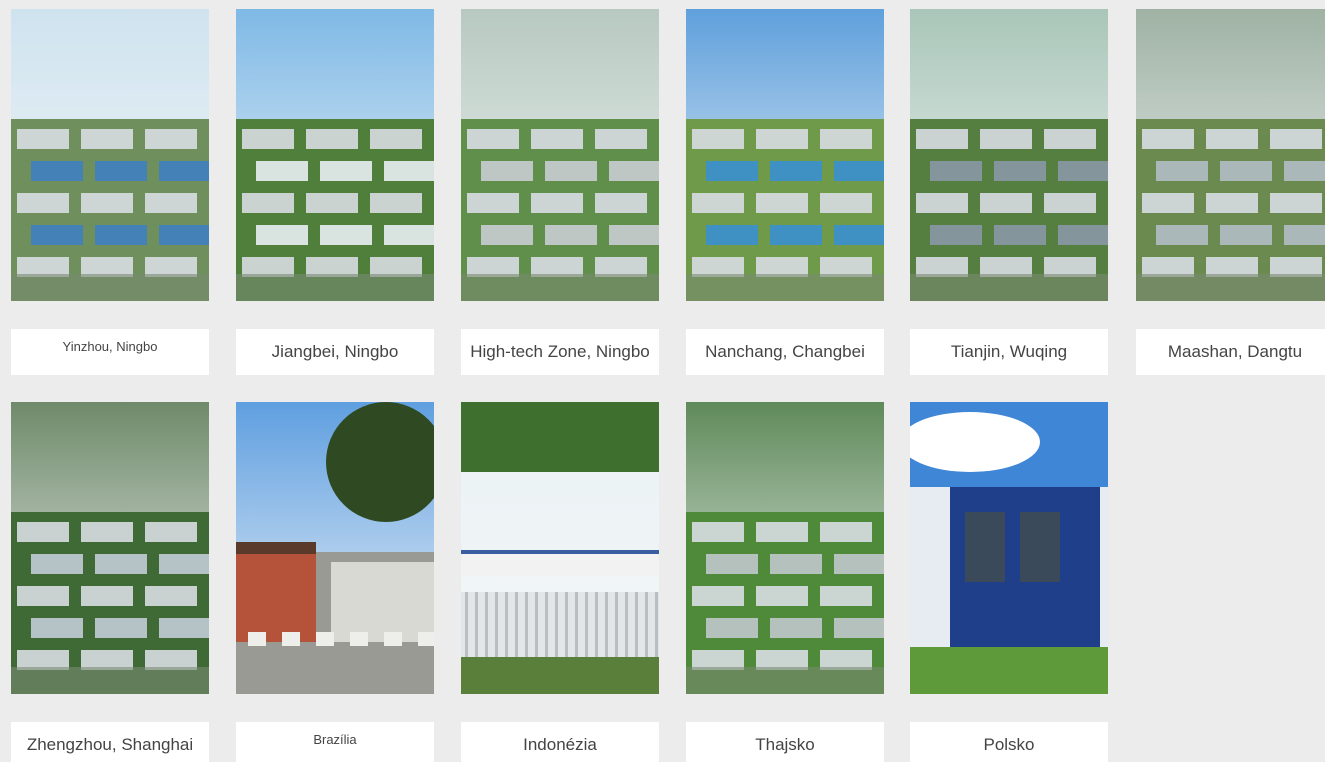 This screenshot has height=762, width=1325. Describe the element at coordinates (1009, 742) in the screenshot. I see `location-label: Polsko` at that location.